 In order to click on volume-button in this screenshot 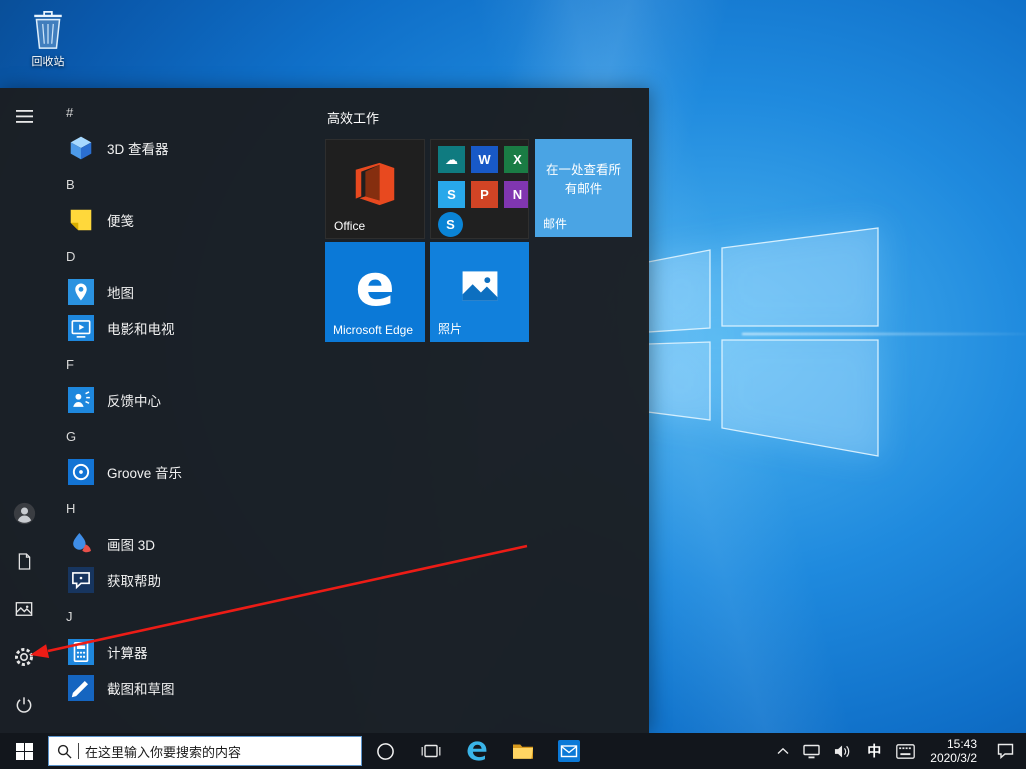, I will do `click(843, 751)`.